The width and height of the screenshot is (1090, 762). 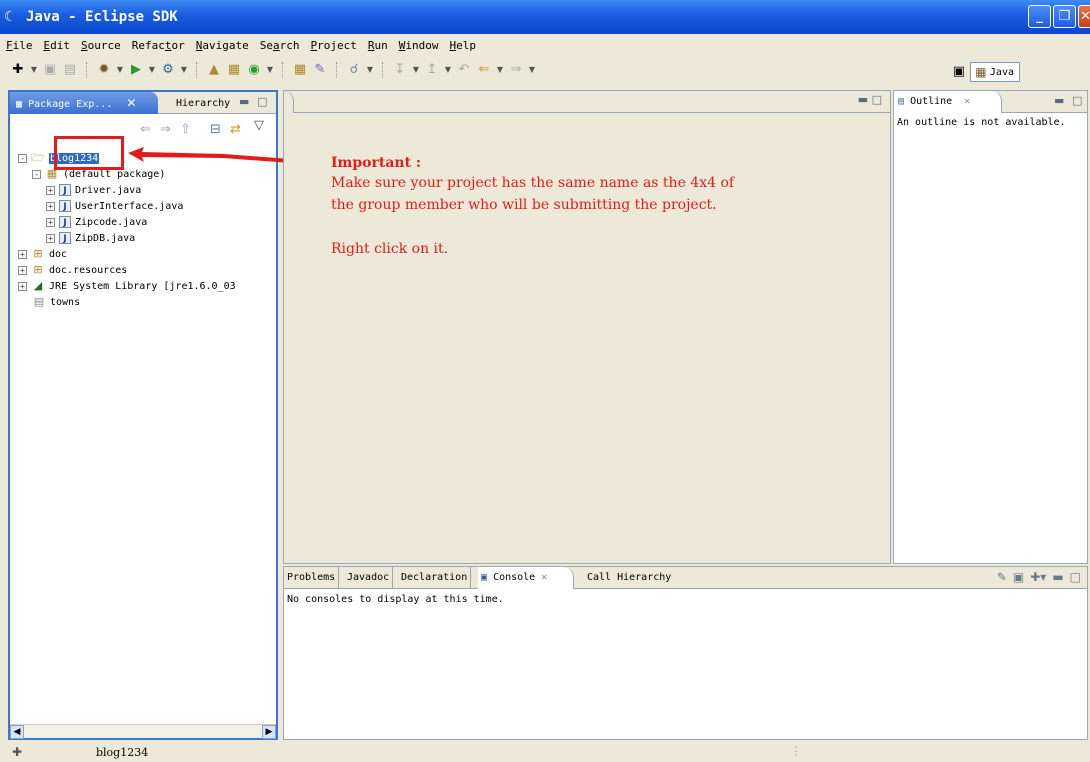 I want to click on menu-edit: Edit, so click(x=57, y=45).